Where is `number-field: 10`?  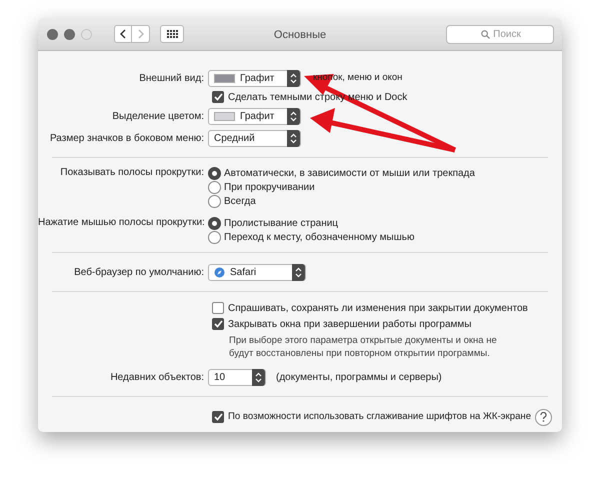 number-field: 10 is located at coordinates (237, 377).